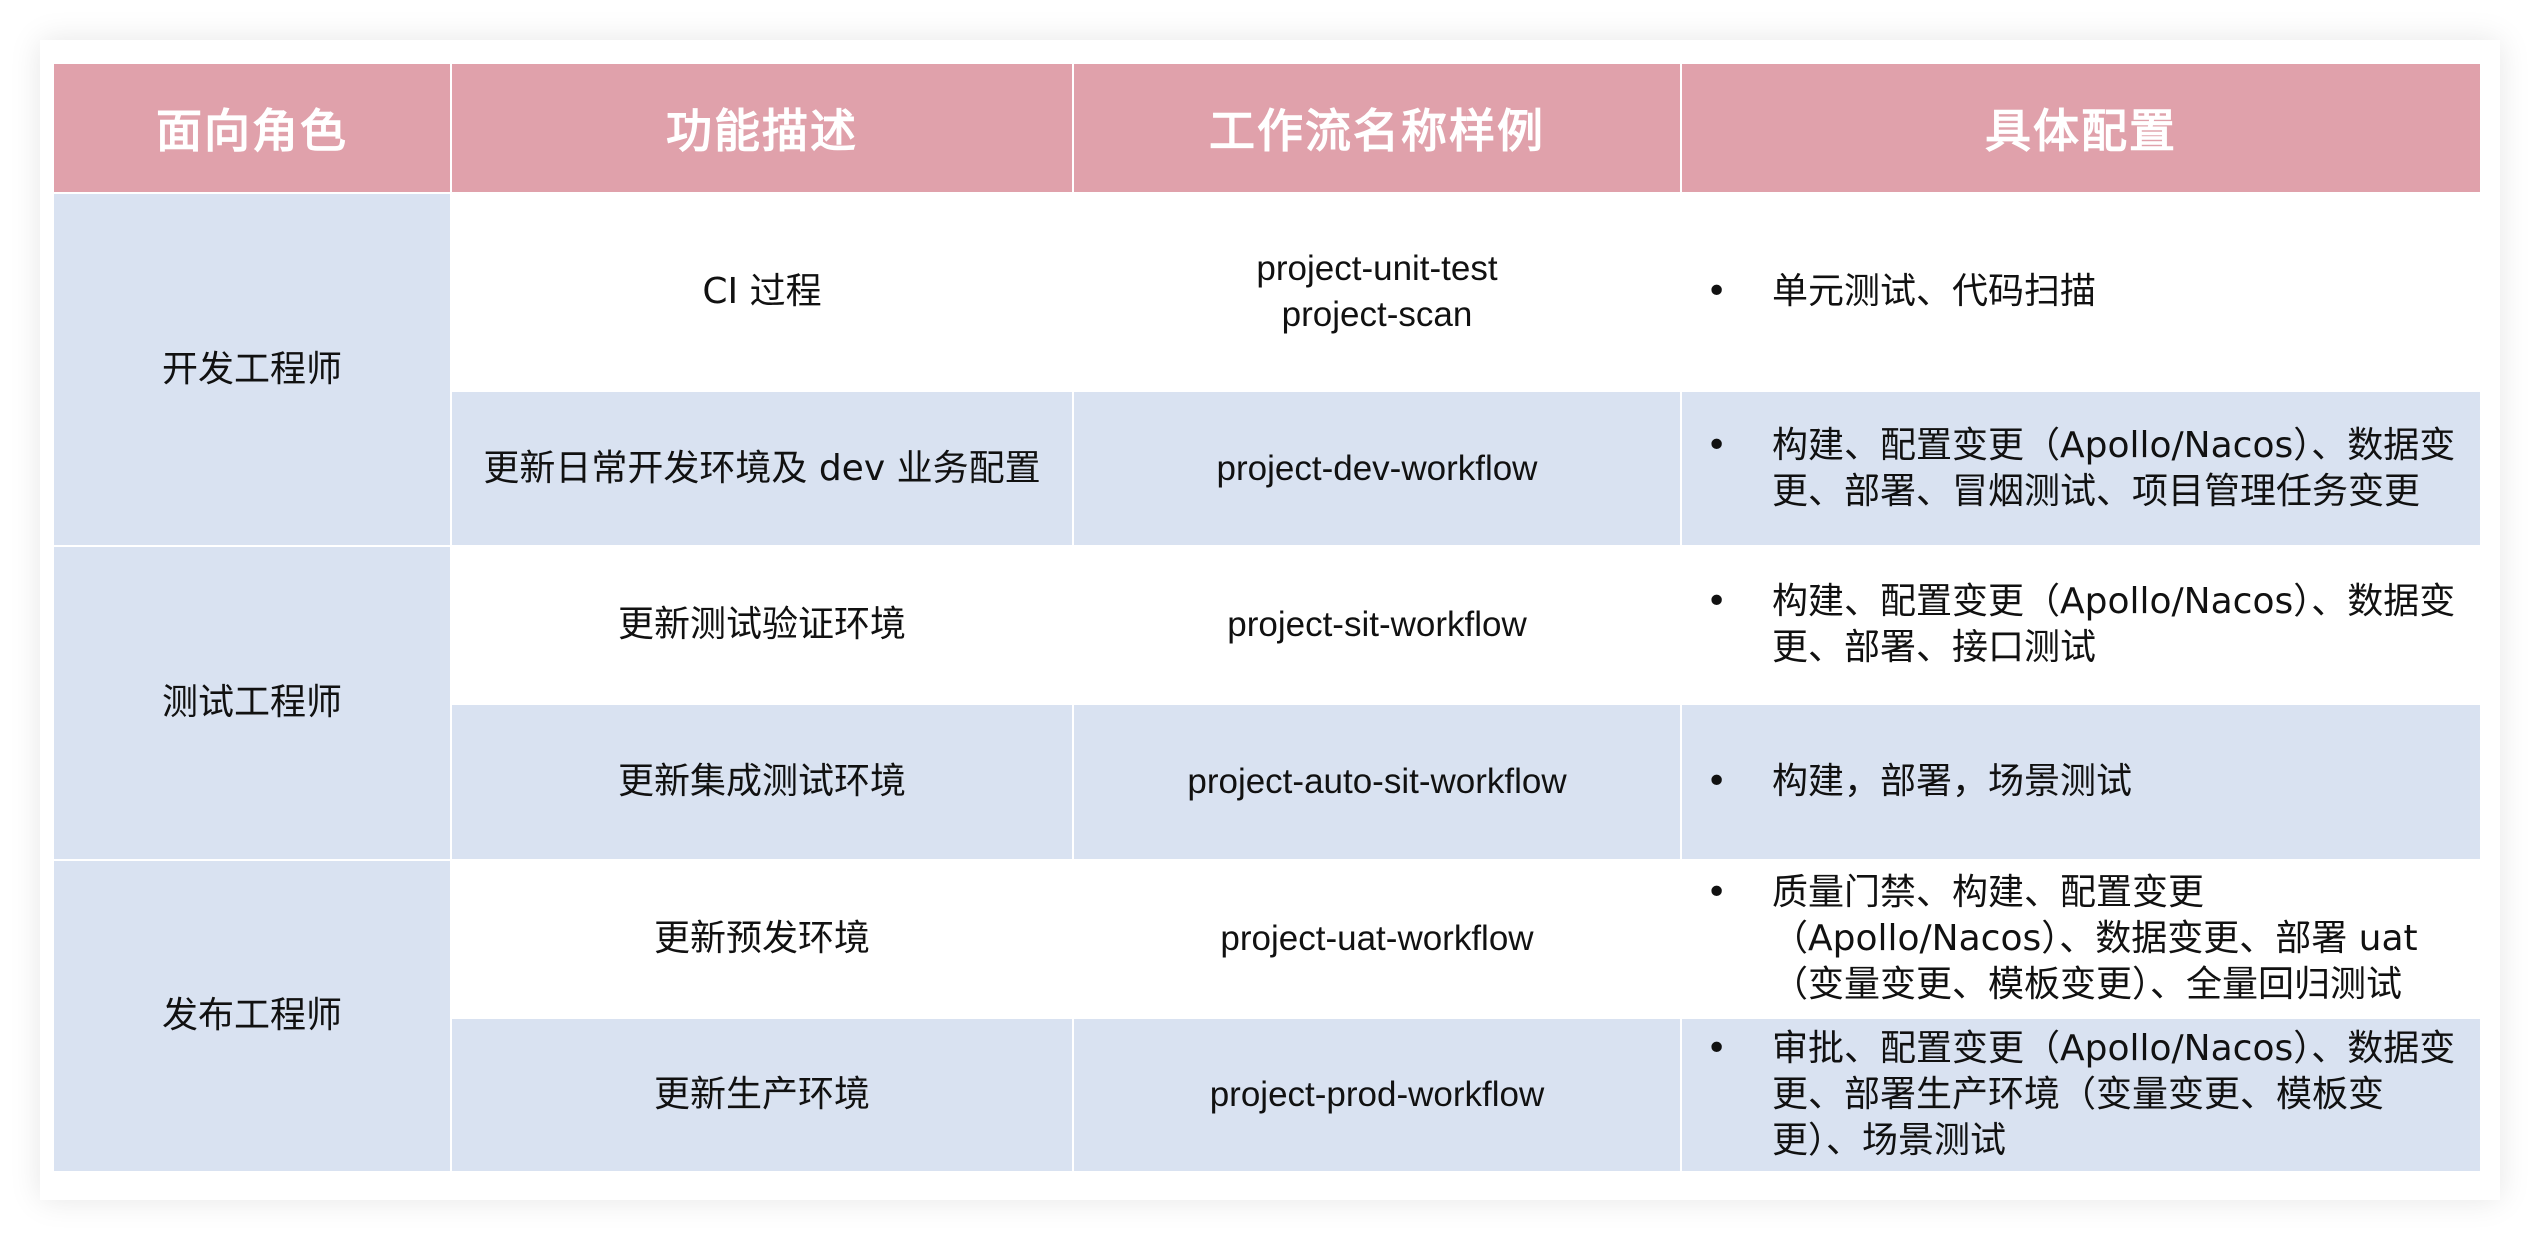 Image resolution: width=2540 pixels, height=1240 pixels. I want to click on config-text: 构建，部署，场景测试, so click(1952, 781).